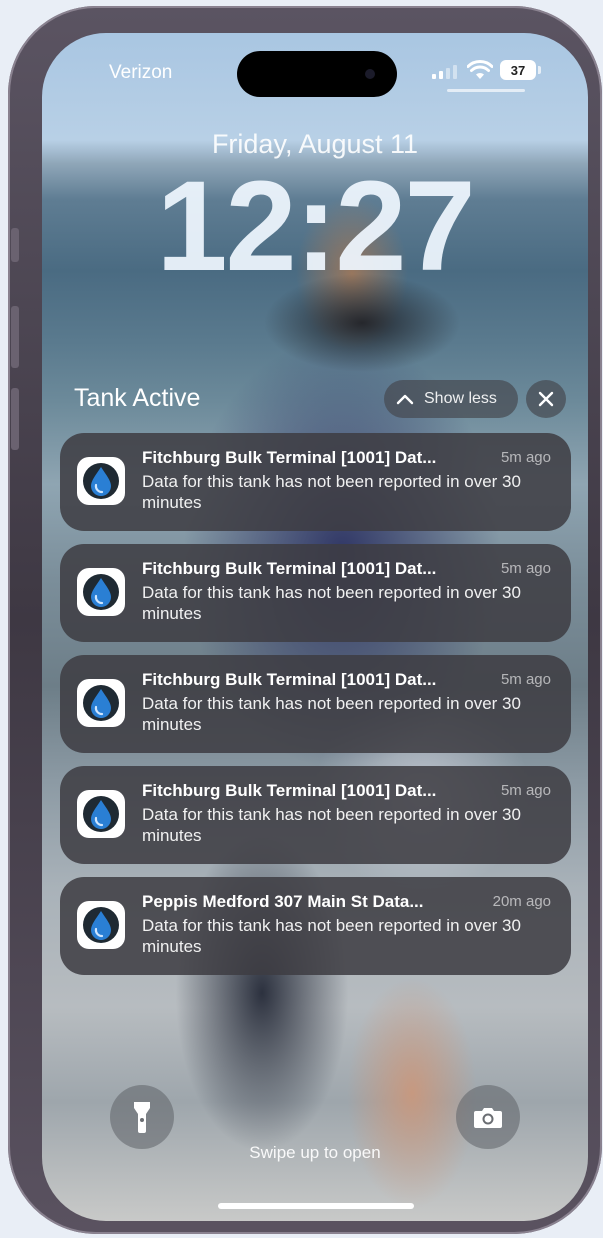 This screenshot has height=1238, width=603. What do you see at coordinates (444, 72) in the screenshot?
I see `cellular-signal-icon` at bounding box center [444, 72].